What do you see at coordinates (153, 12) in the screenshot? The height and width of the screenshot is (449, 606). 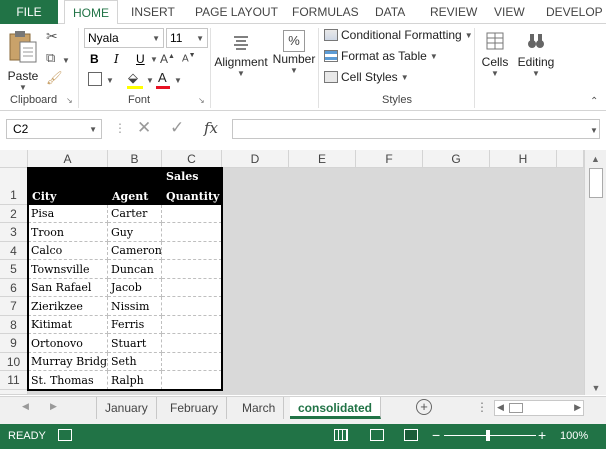 I see `tab-insert: INSERT` at bounding box center [153, 12].